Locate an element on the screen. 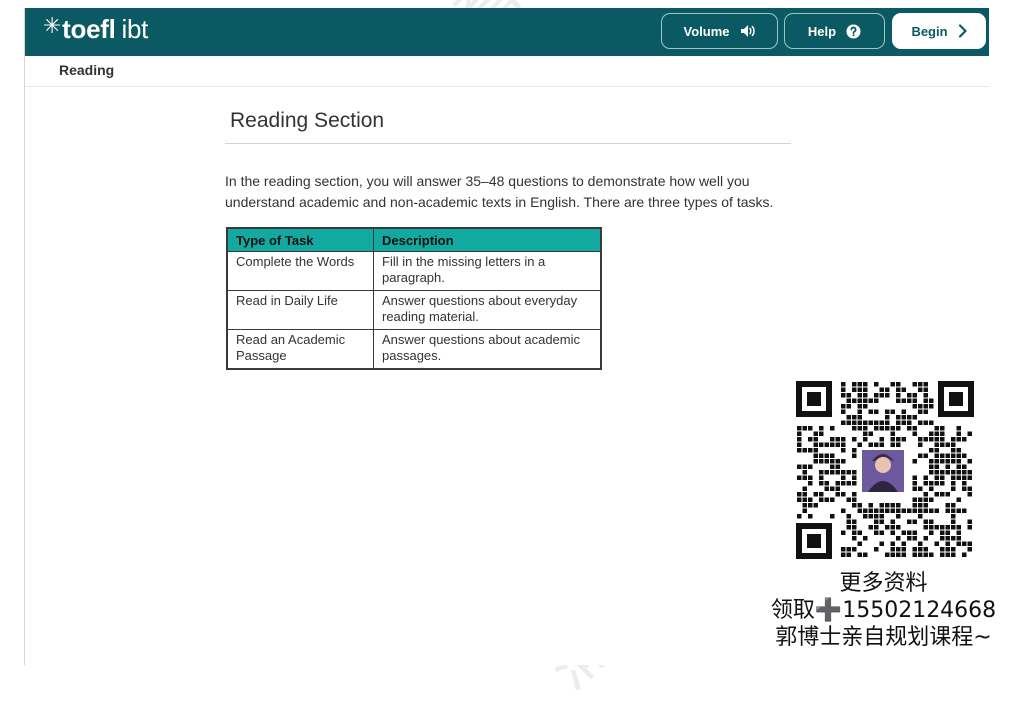  section-bar: Reading is located at coordinates (507, 71).